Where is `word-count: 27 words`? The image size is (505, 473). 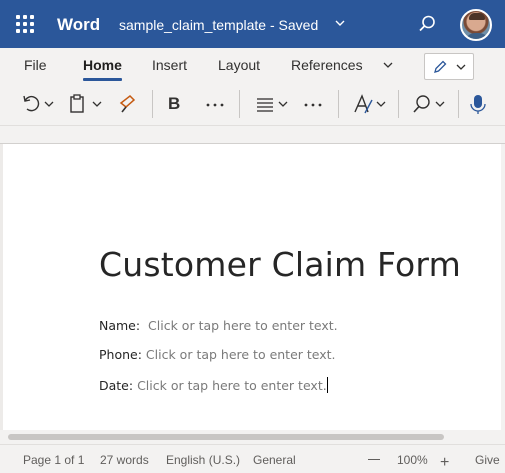 word-count: 27 words is located at coordinates (124, 460).